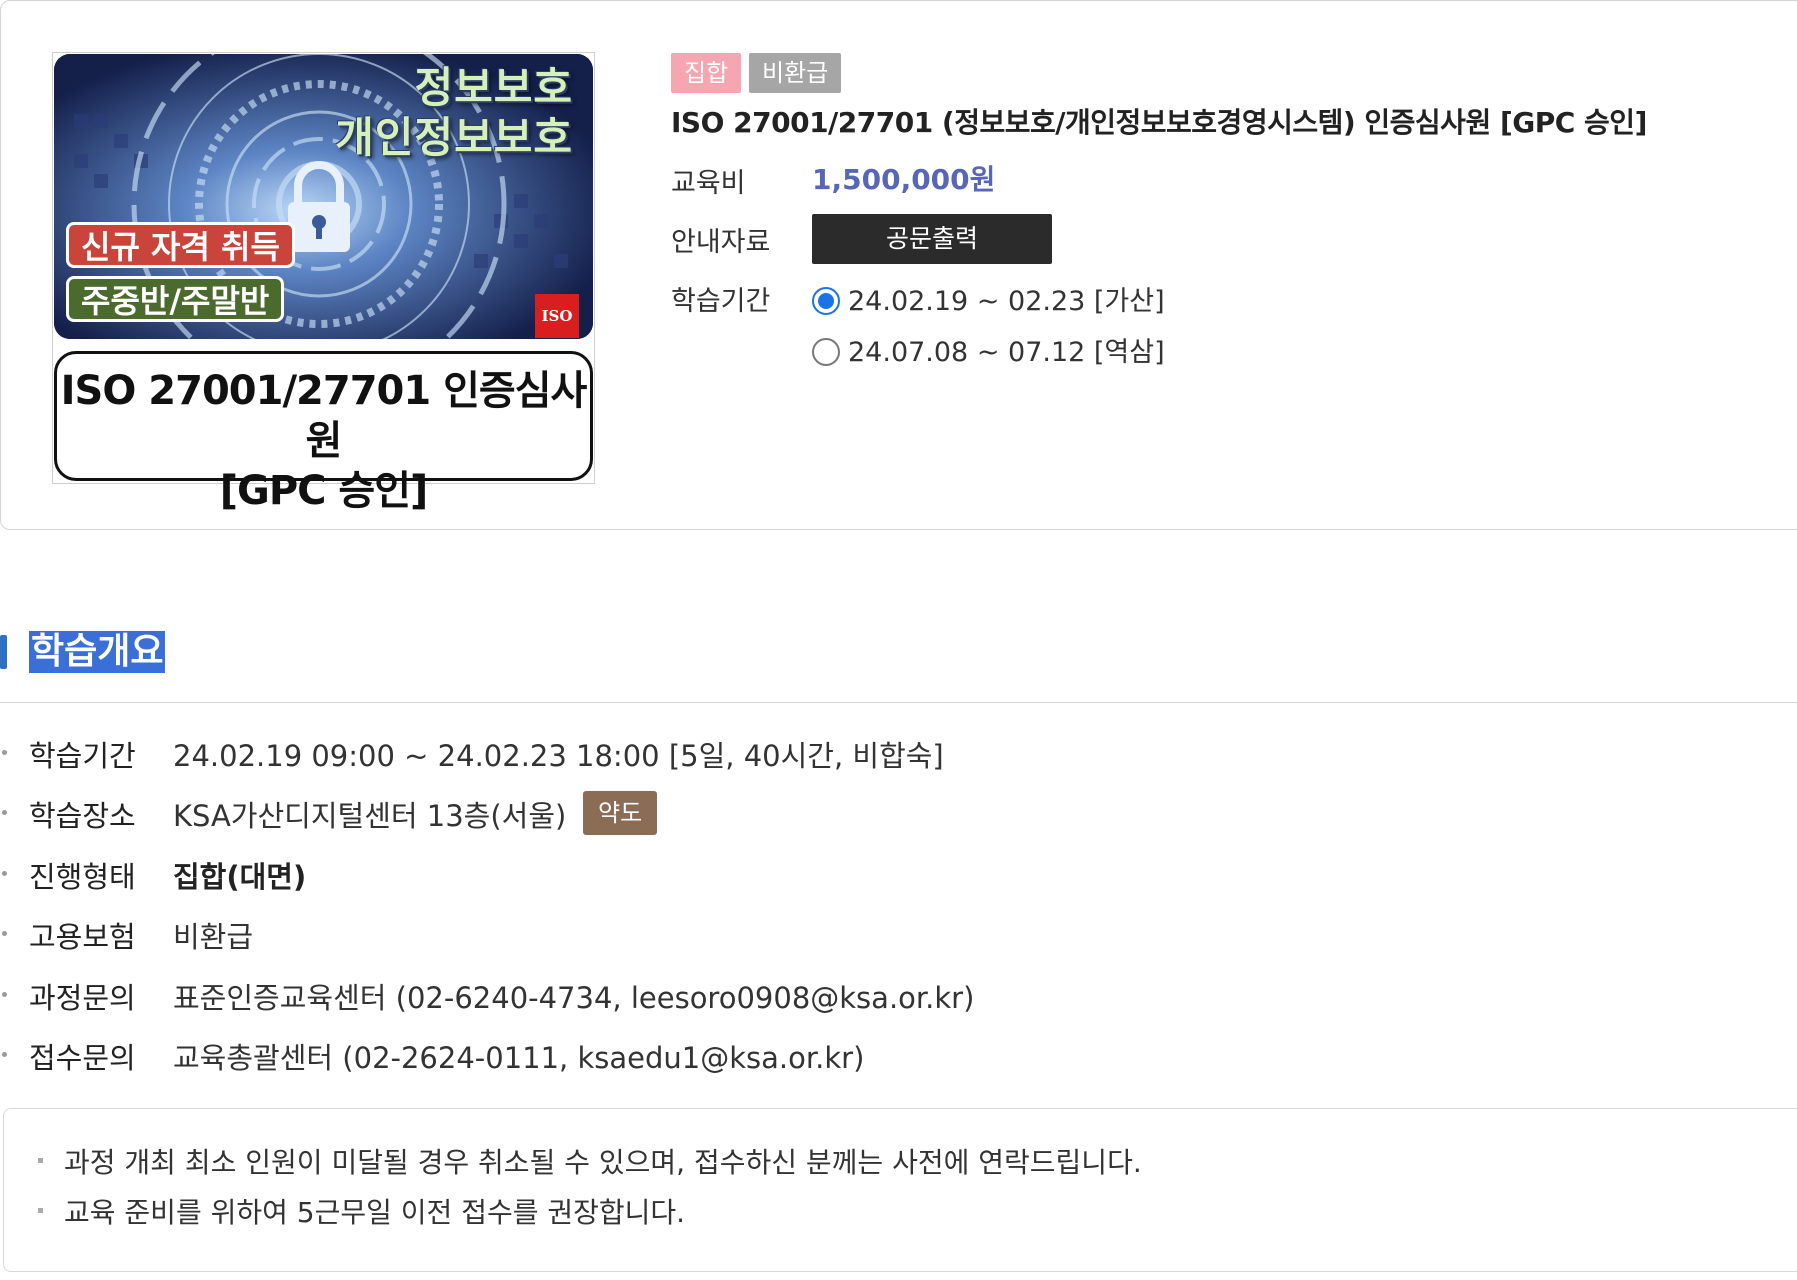 The height and width of the screenshot is (1280, 1797). What do you see at coordinates (826, 351) in the screenshot?
I see `radio-unselected-icon` at bounding box center [826, 351].